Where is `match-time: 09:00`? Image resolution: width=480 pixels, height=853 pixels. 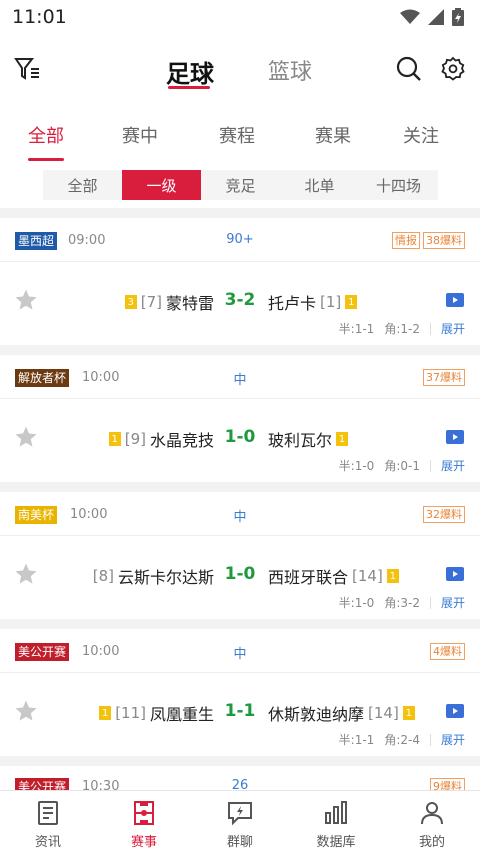
match-time: 09:00 is located at coordinates (87, 240).